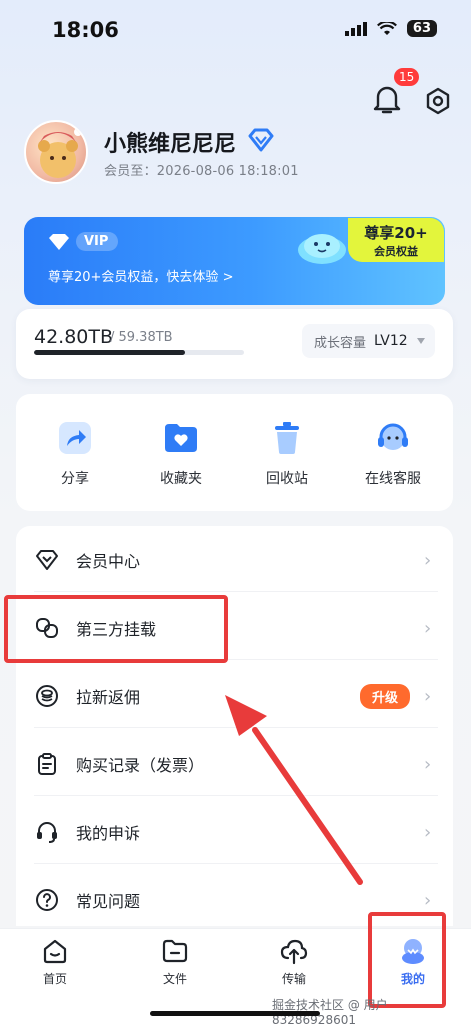 The width and height of the screenshot is (471, 1026). What do you see at coordinates (261, 142) in the screenshot?
I see `vip-diamond-icon` at bounding box center [261, 142].